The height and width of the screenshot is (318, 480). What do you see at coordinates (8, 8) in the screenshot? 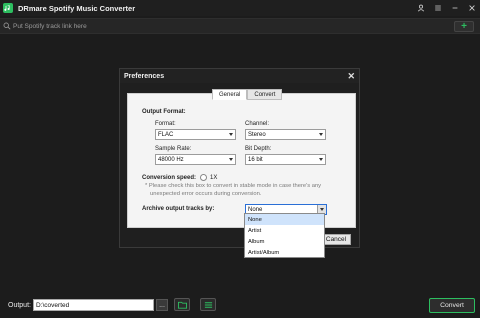
I see `app-logo-icon` at bounding box center [8, 8].